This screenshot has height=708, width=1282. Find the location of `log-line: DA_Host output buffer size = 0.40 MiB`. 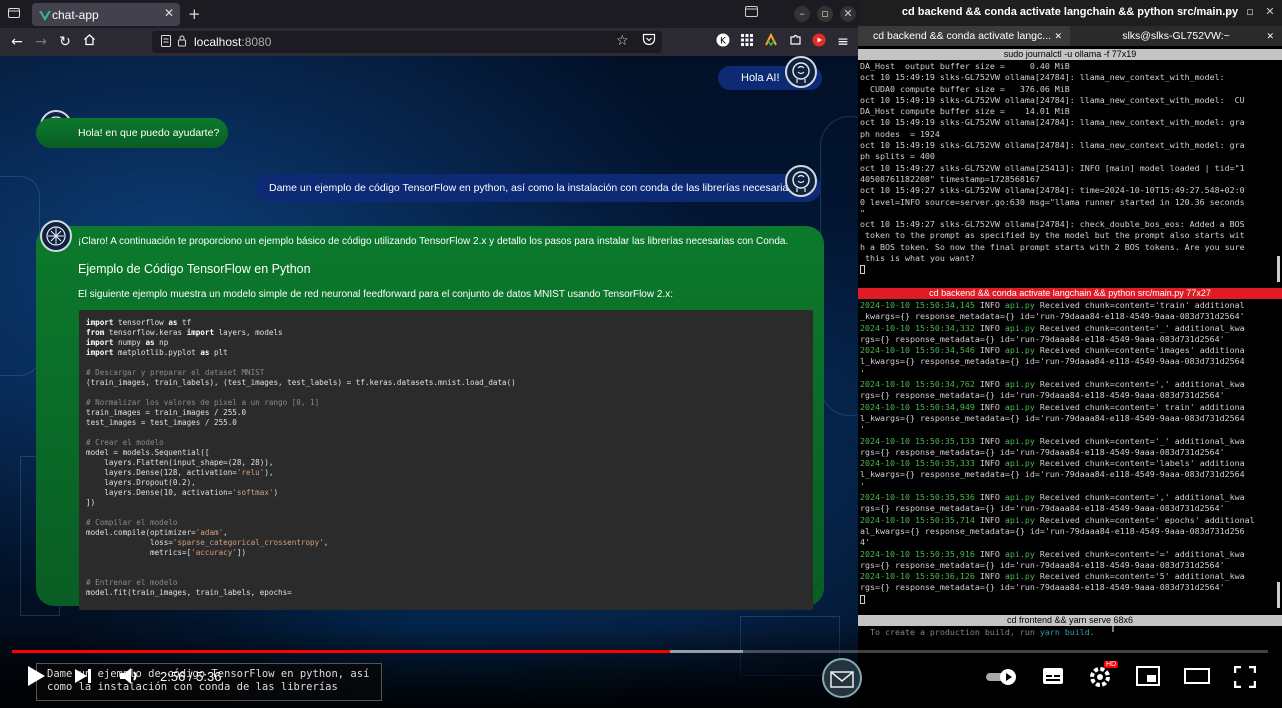

log-line: DA_Host output buffer size = 0.40 MiB is located at coordinates (965, 66).